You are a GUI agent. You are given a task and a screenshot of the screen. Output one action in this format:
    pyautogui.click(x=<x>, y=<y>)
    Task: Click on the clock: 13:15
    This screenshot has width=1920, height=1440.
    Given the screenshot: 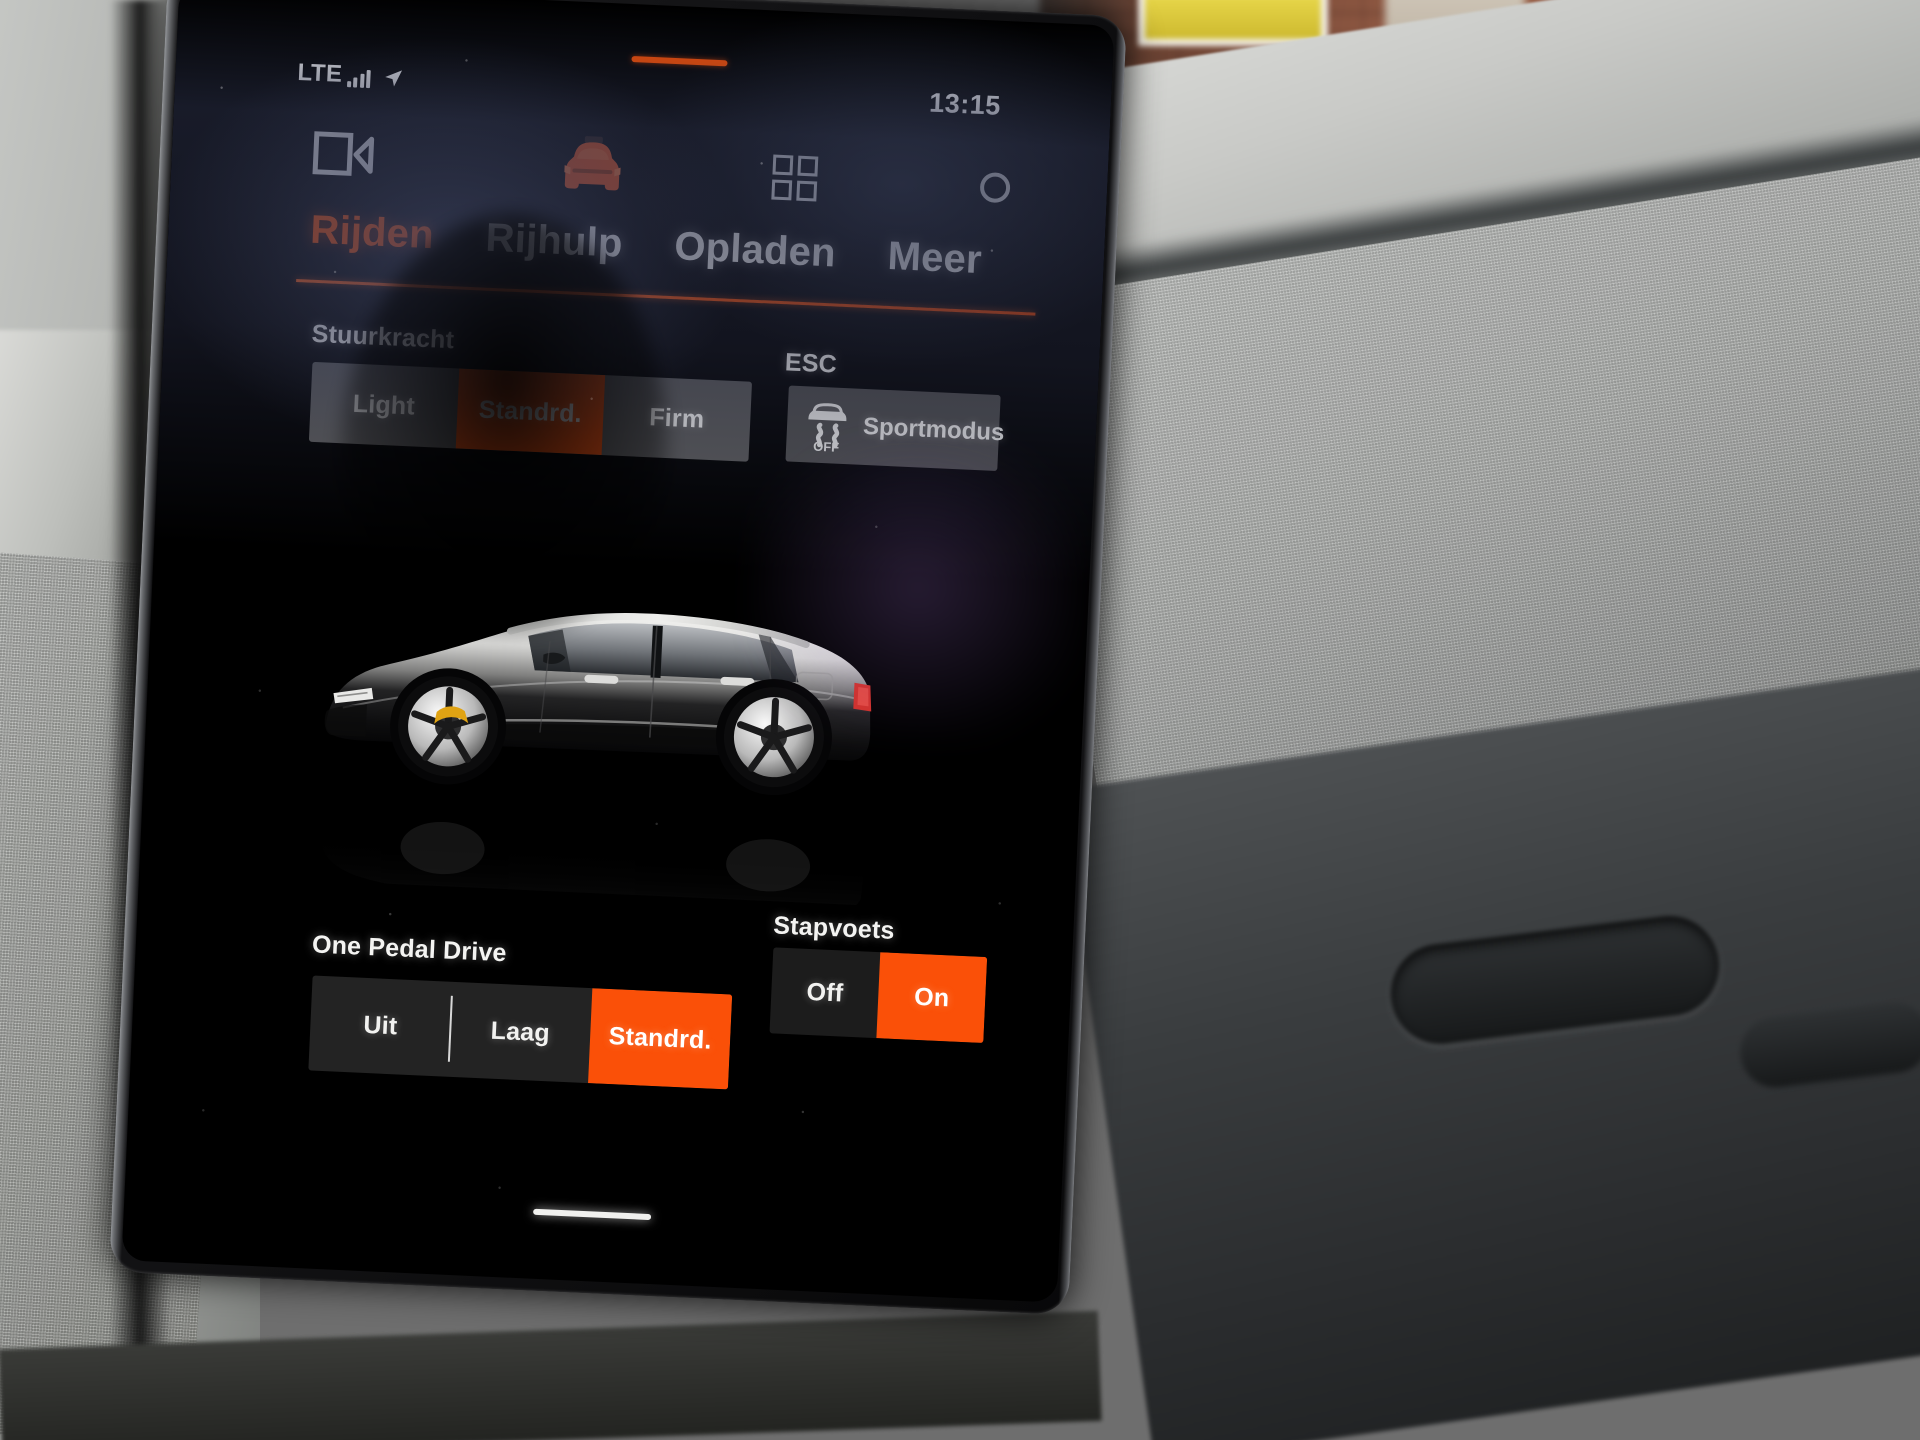 What is the action you would take?
    pyautogui.click(x=965, y=104)
    